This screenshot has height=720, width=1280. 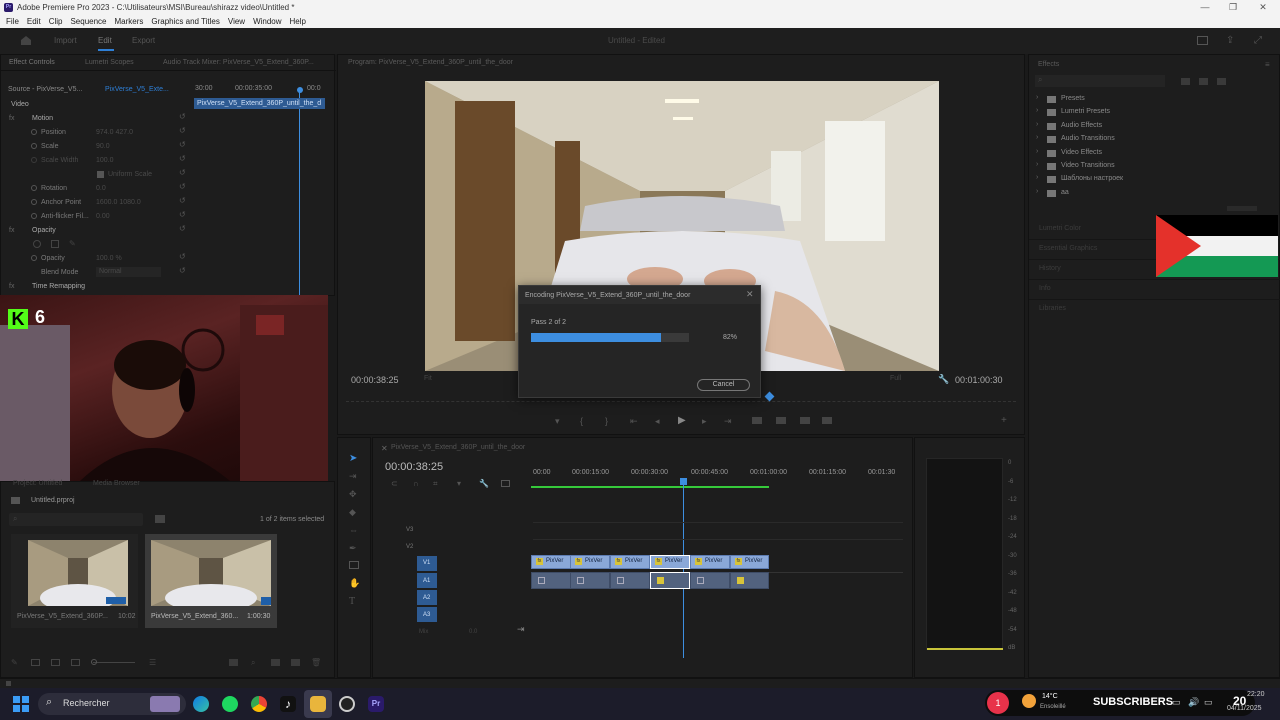 I want to click on row-opacity-group: Opacity, so click(x=44, y=230).